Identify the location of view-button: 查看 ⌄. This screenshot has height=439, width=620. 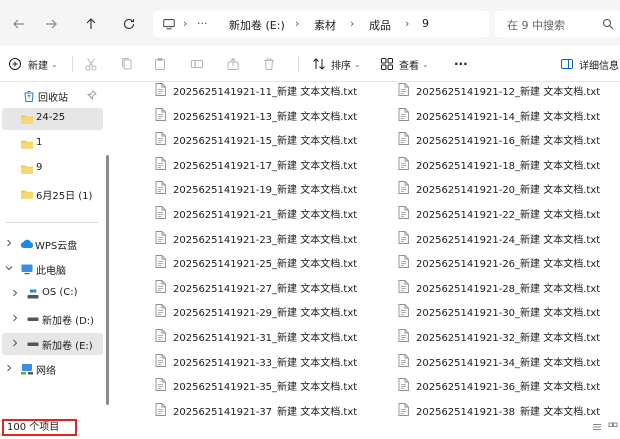
(404, 64).